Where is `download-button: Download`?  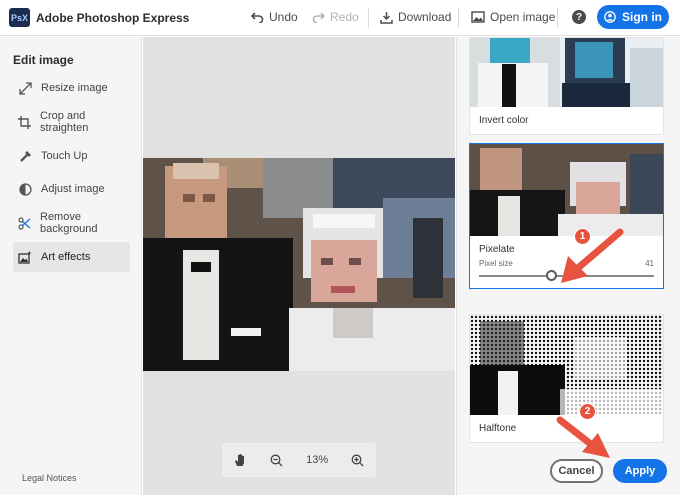 download-button: Download is located at coordinates (415, 17).